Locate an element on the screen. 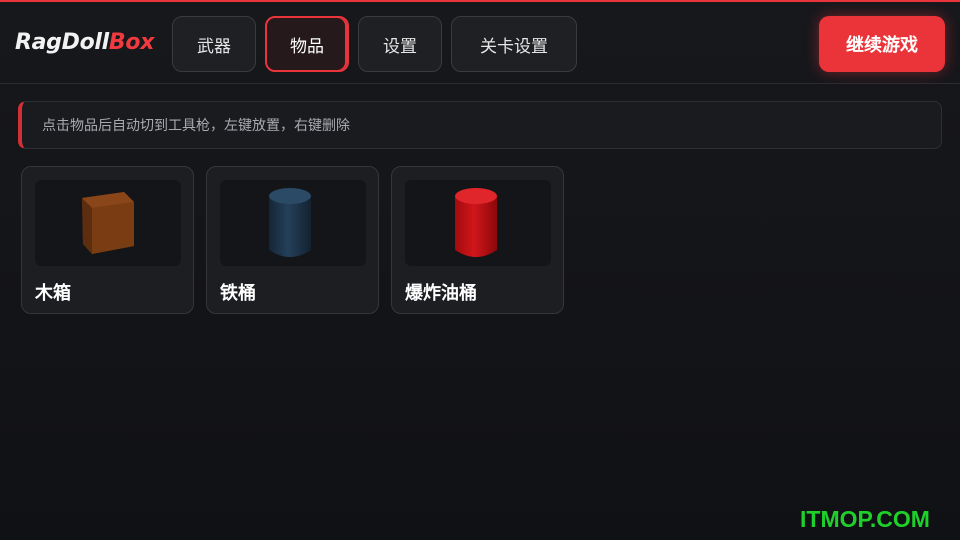 This screenshot has height=540, width=960. wooden-crate-icon is located at coordinates (108, 223).